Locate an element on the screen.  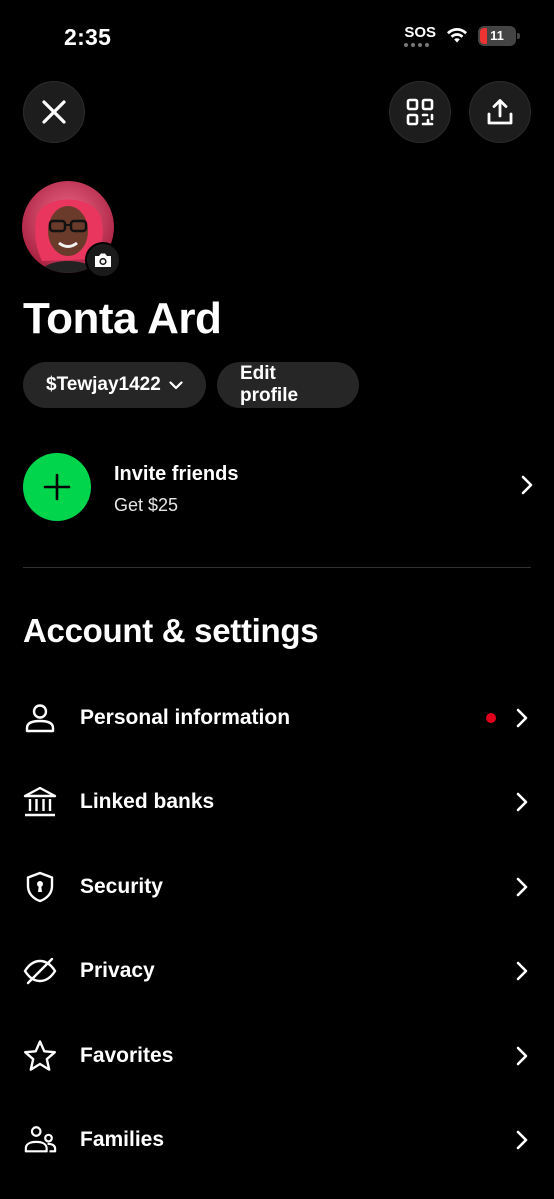
edit-profile-label: Edit profile is located at coordinates (269, 384).